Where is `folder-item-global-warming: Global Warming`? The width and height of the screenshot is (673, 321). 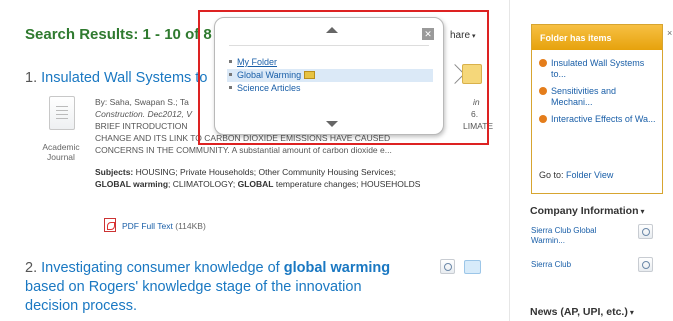 folder-item-global-warming: Global Warming is located at coordinates (330, 75).